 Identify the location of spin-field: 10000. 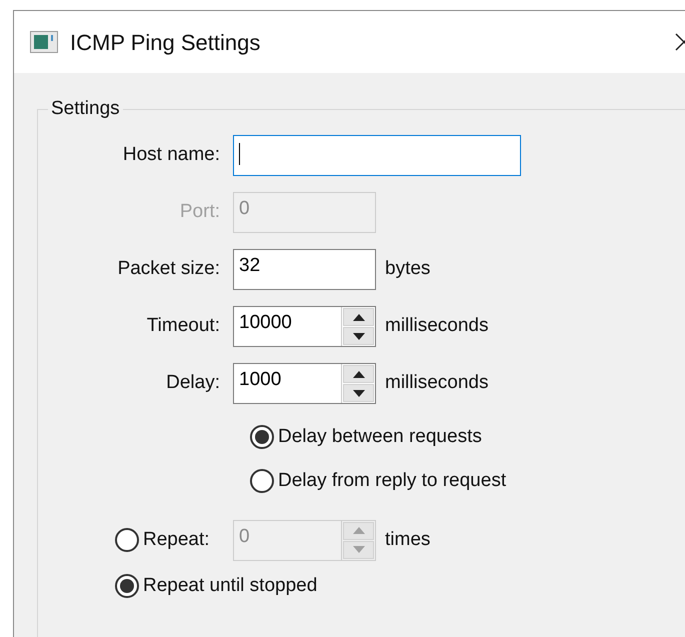
(304, 326).